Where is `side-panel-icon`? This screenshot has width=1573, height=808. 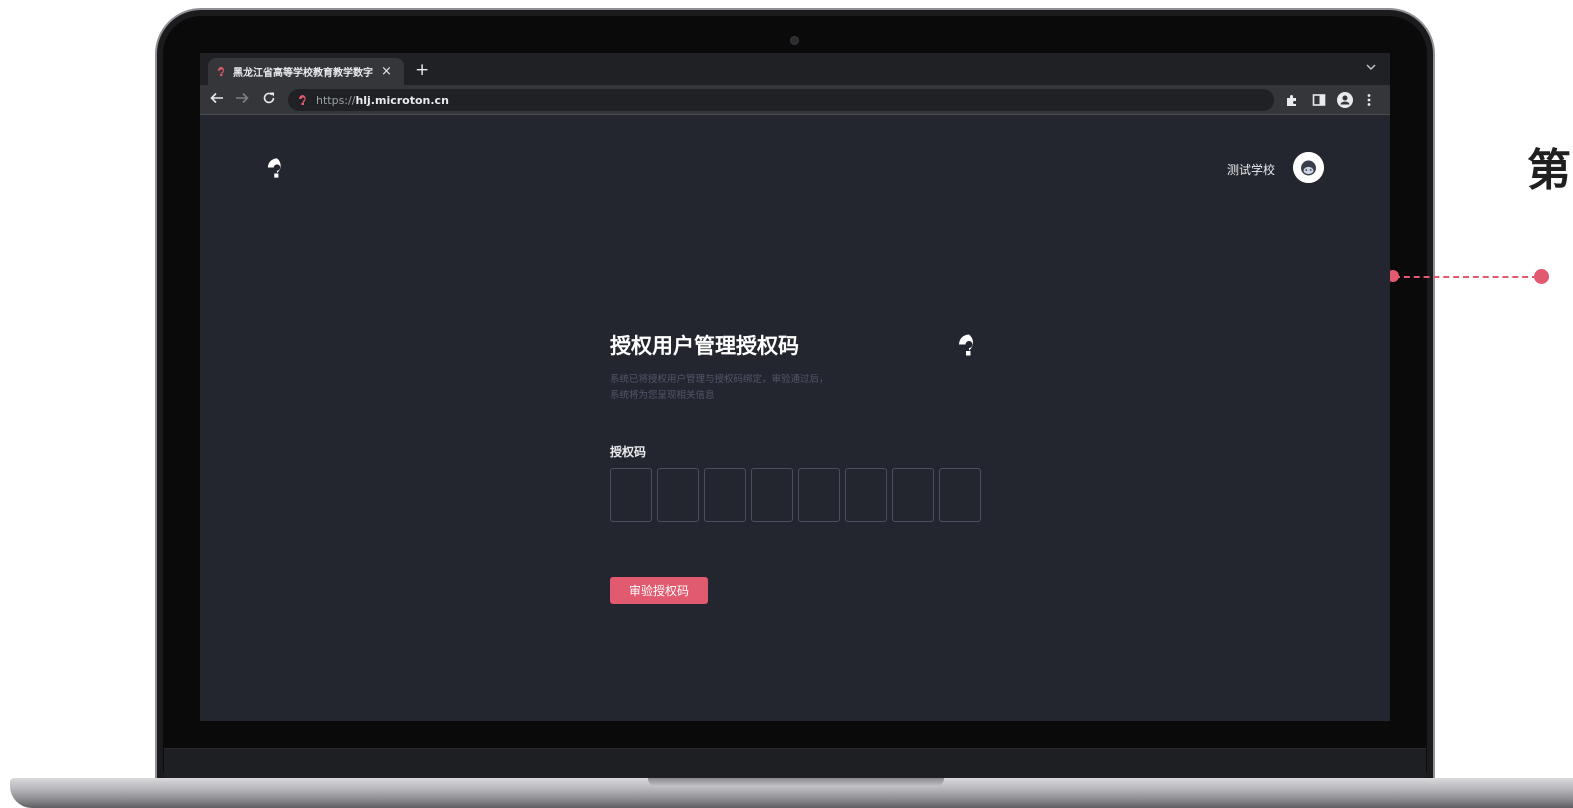
side-panel-icon is located at coordinates (1319, 100).